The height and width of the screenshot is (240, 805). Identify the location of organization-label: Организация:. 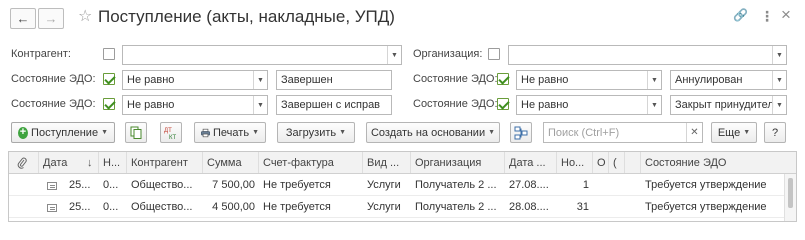
(448, 54).